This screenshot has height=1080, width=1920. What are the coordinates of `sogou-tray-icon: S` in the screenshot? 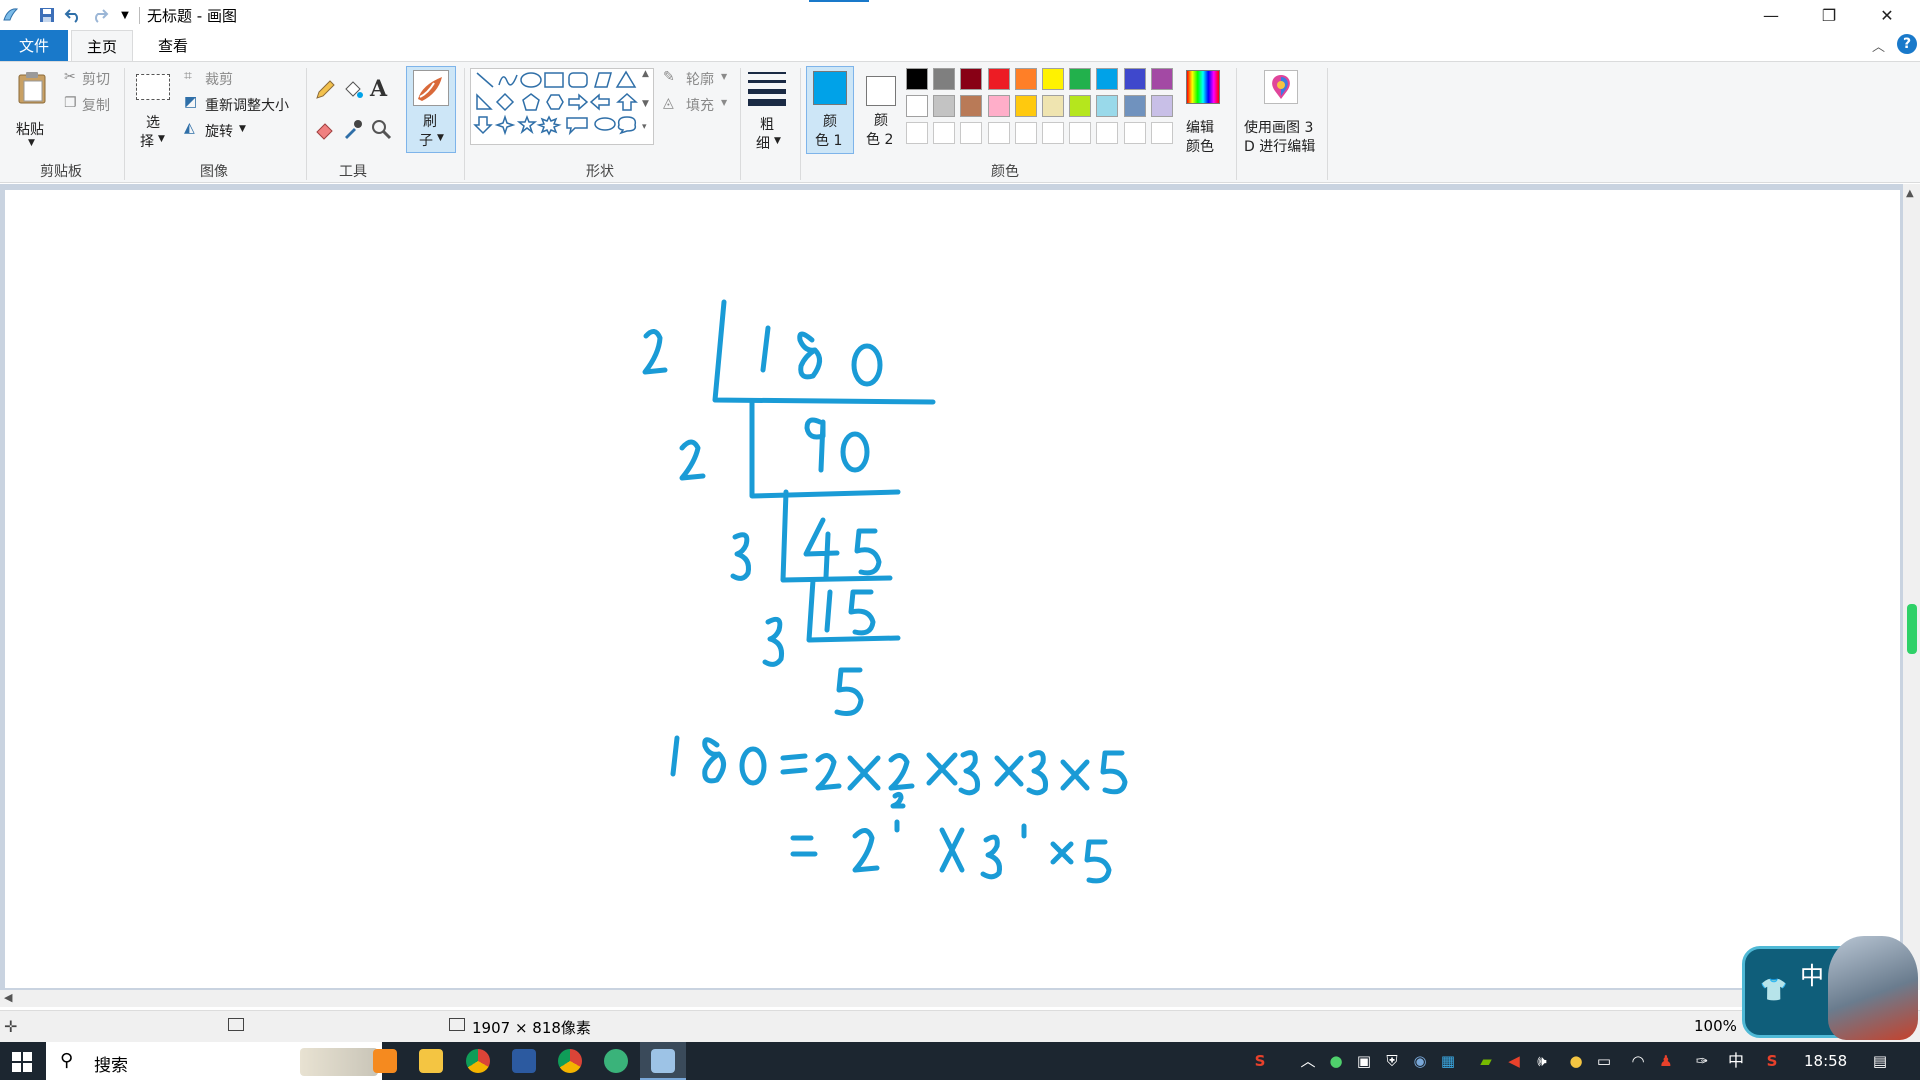 It's located at (1772, 1061).